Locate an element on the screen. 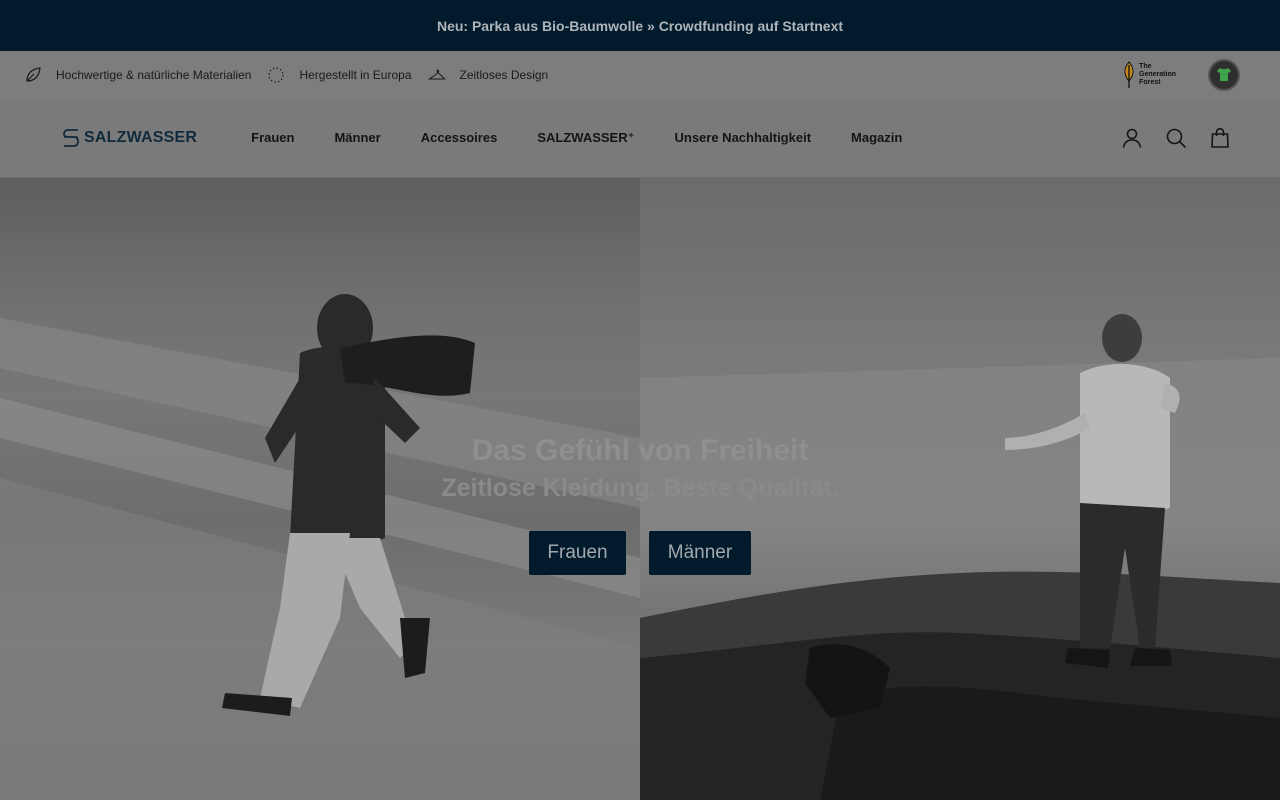 The image size is (1280, 800). tree-leaf-icon is located at coordinates (1129, 75).